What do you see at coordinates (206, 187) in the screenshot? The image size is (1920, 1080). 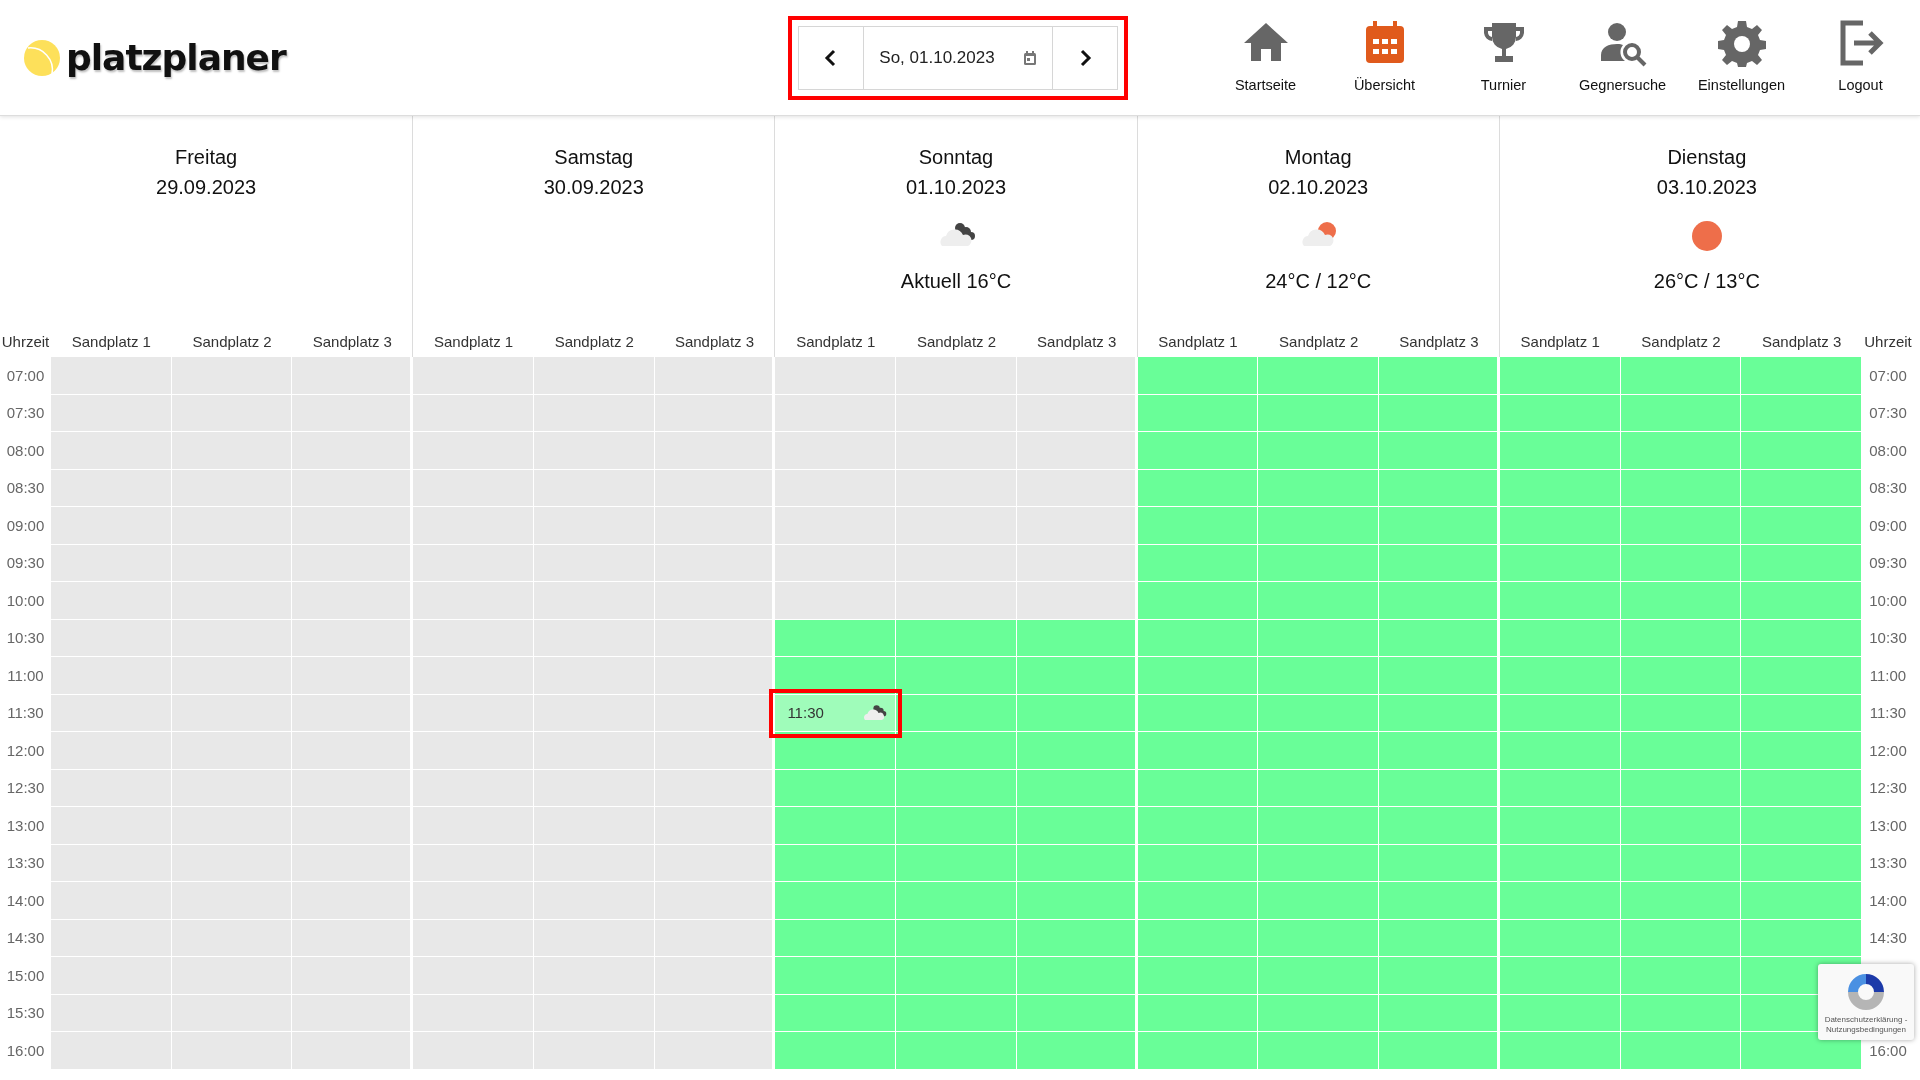 I see `day-date: 29.09.2023` at bounding box center [206, 187].